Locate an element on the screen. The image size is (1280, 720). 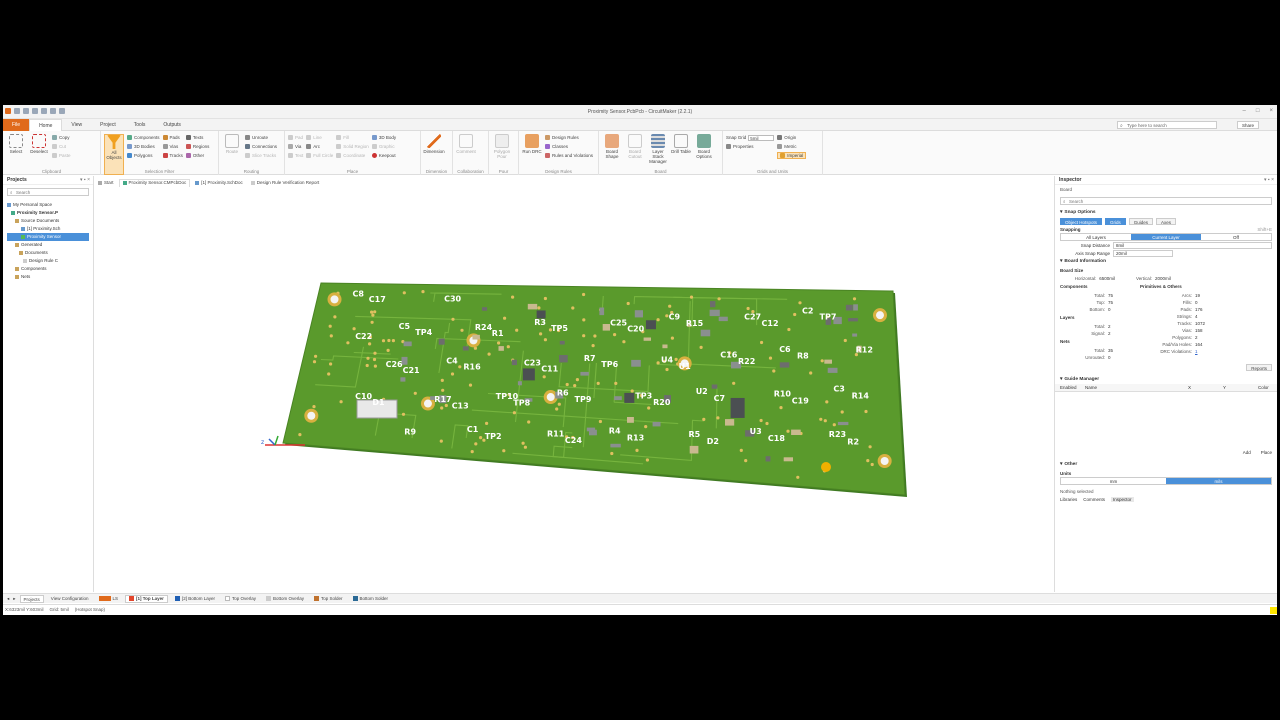
classes-button: Classes is located at coordinates (569, 146).